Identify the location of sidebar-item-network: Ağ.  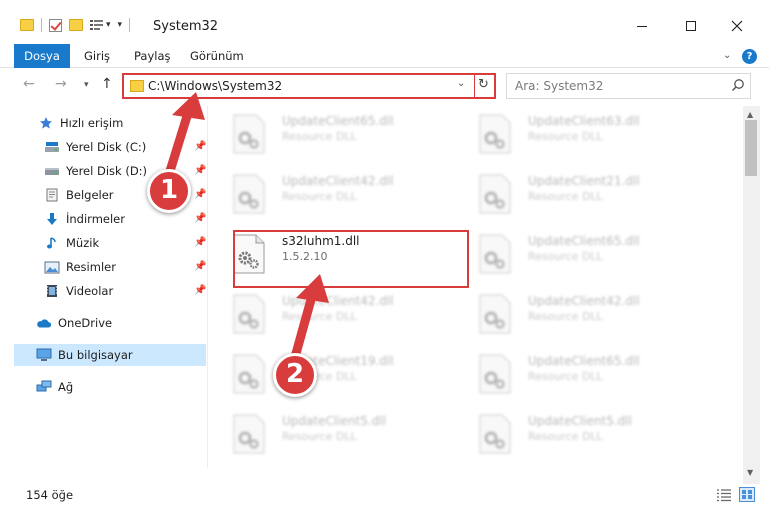
(121, 387).